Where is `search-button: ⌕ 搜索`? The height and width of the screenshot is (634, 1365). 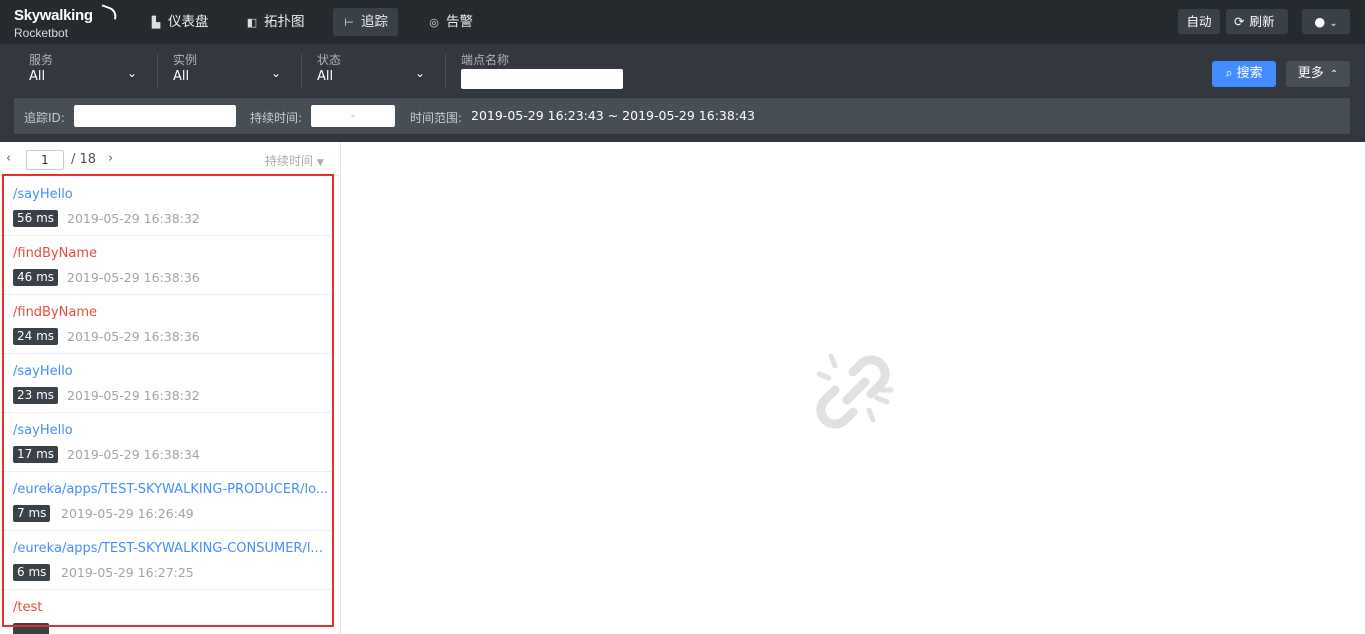 search-button: ⌕ 搜索 is located at coordinates (1244, 74).